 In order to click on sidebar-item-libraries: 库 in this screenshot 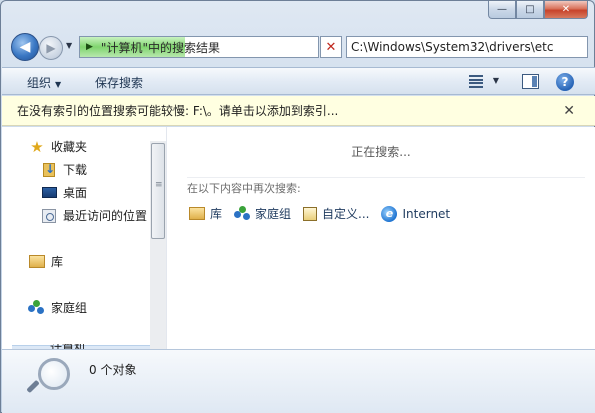, I will do `click(45, 261)`.